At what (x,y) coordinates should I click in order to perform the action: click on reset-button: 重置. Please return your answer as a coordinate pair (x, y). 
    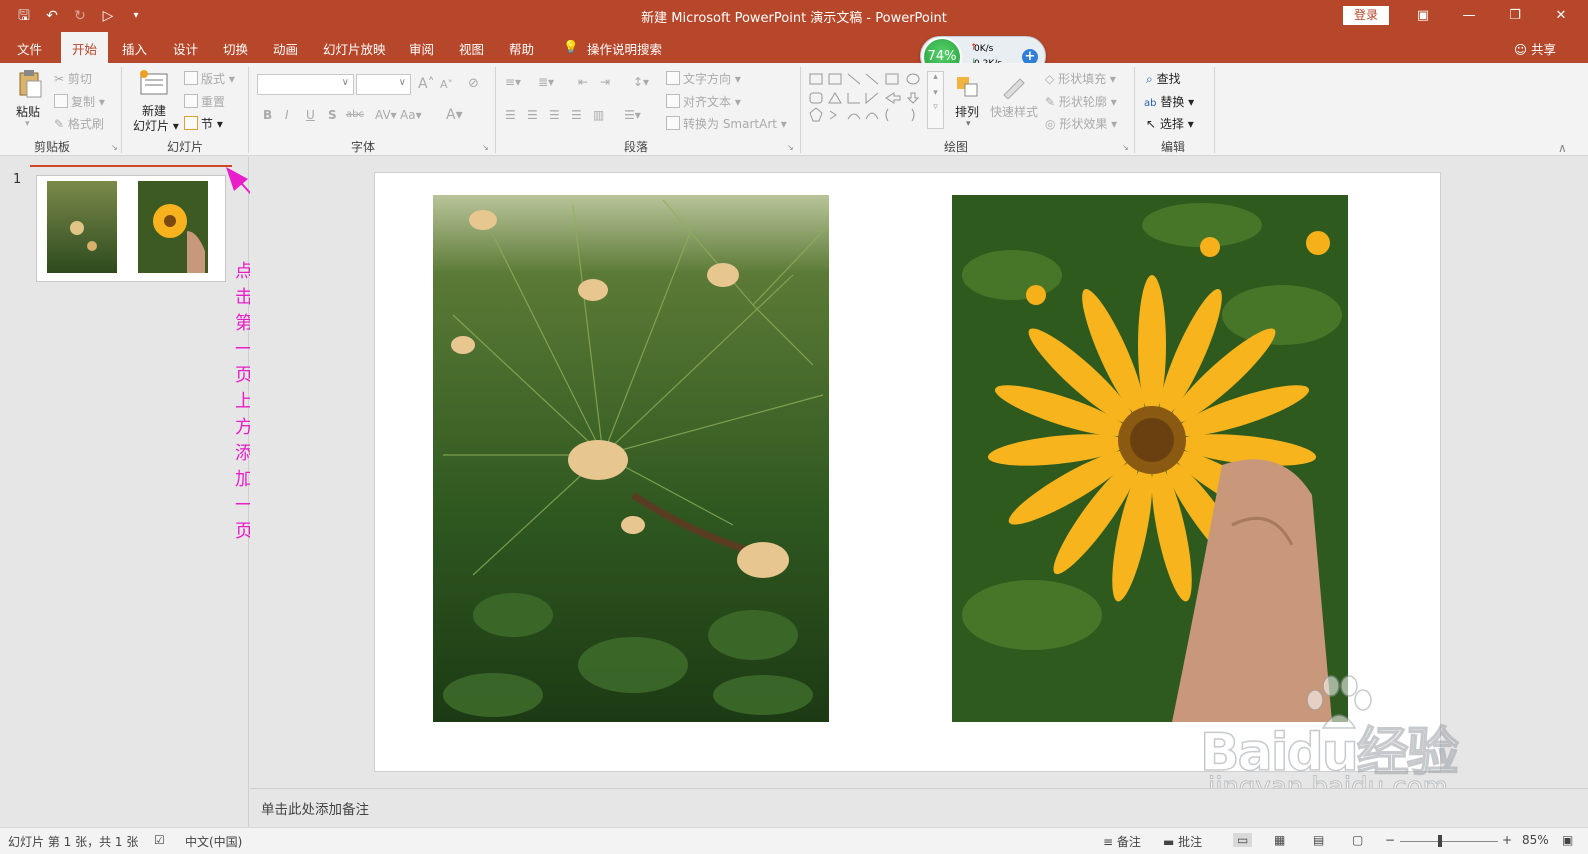
    Looking at the image, I should click on (204, 101).